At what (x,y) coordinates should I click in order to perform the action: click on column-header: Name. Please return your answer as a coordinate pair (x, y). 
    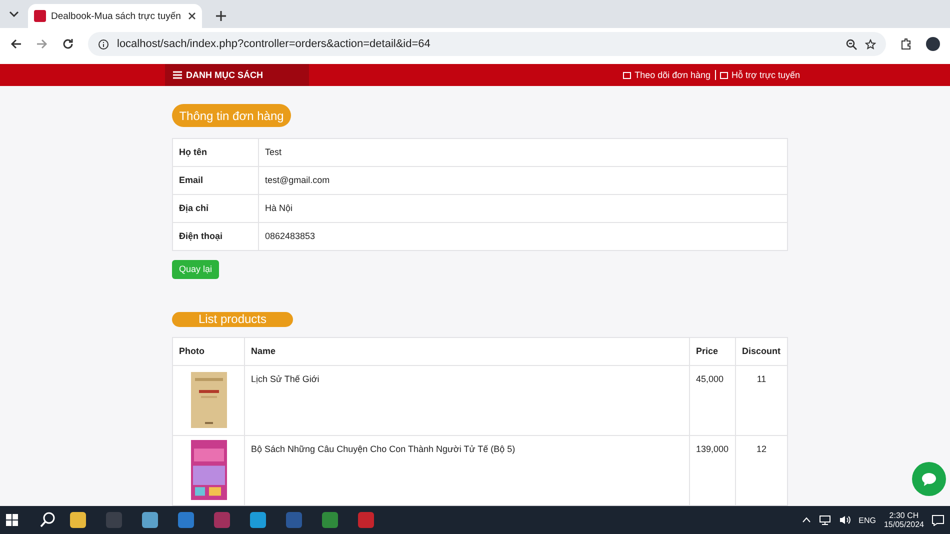
    Looking at the image, I should click on (467, 351).